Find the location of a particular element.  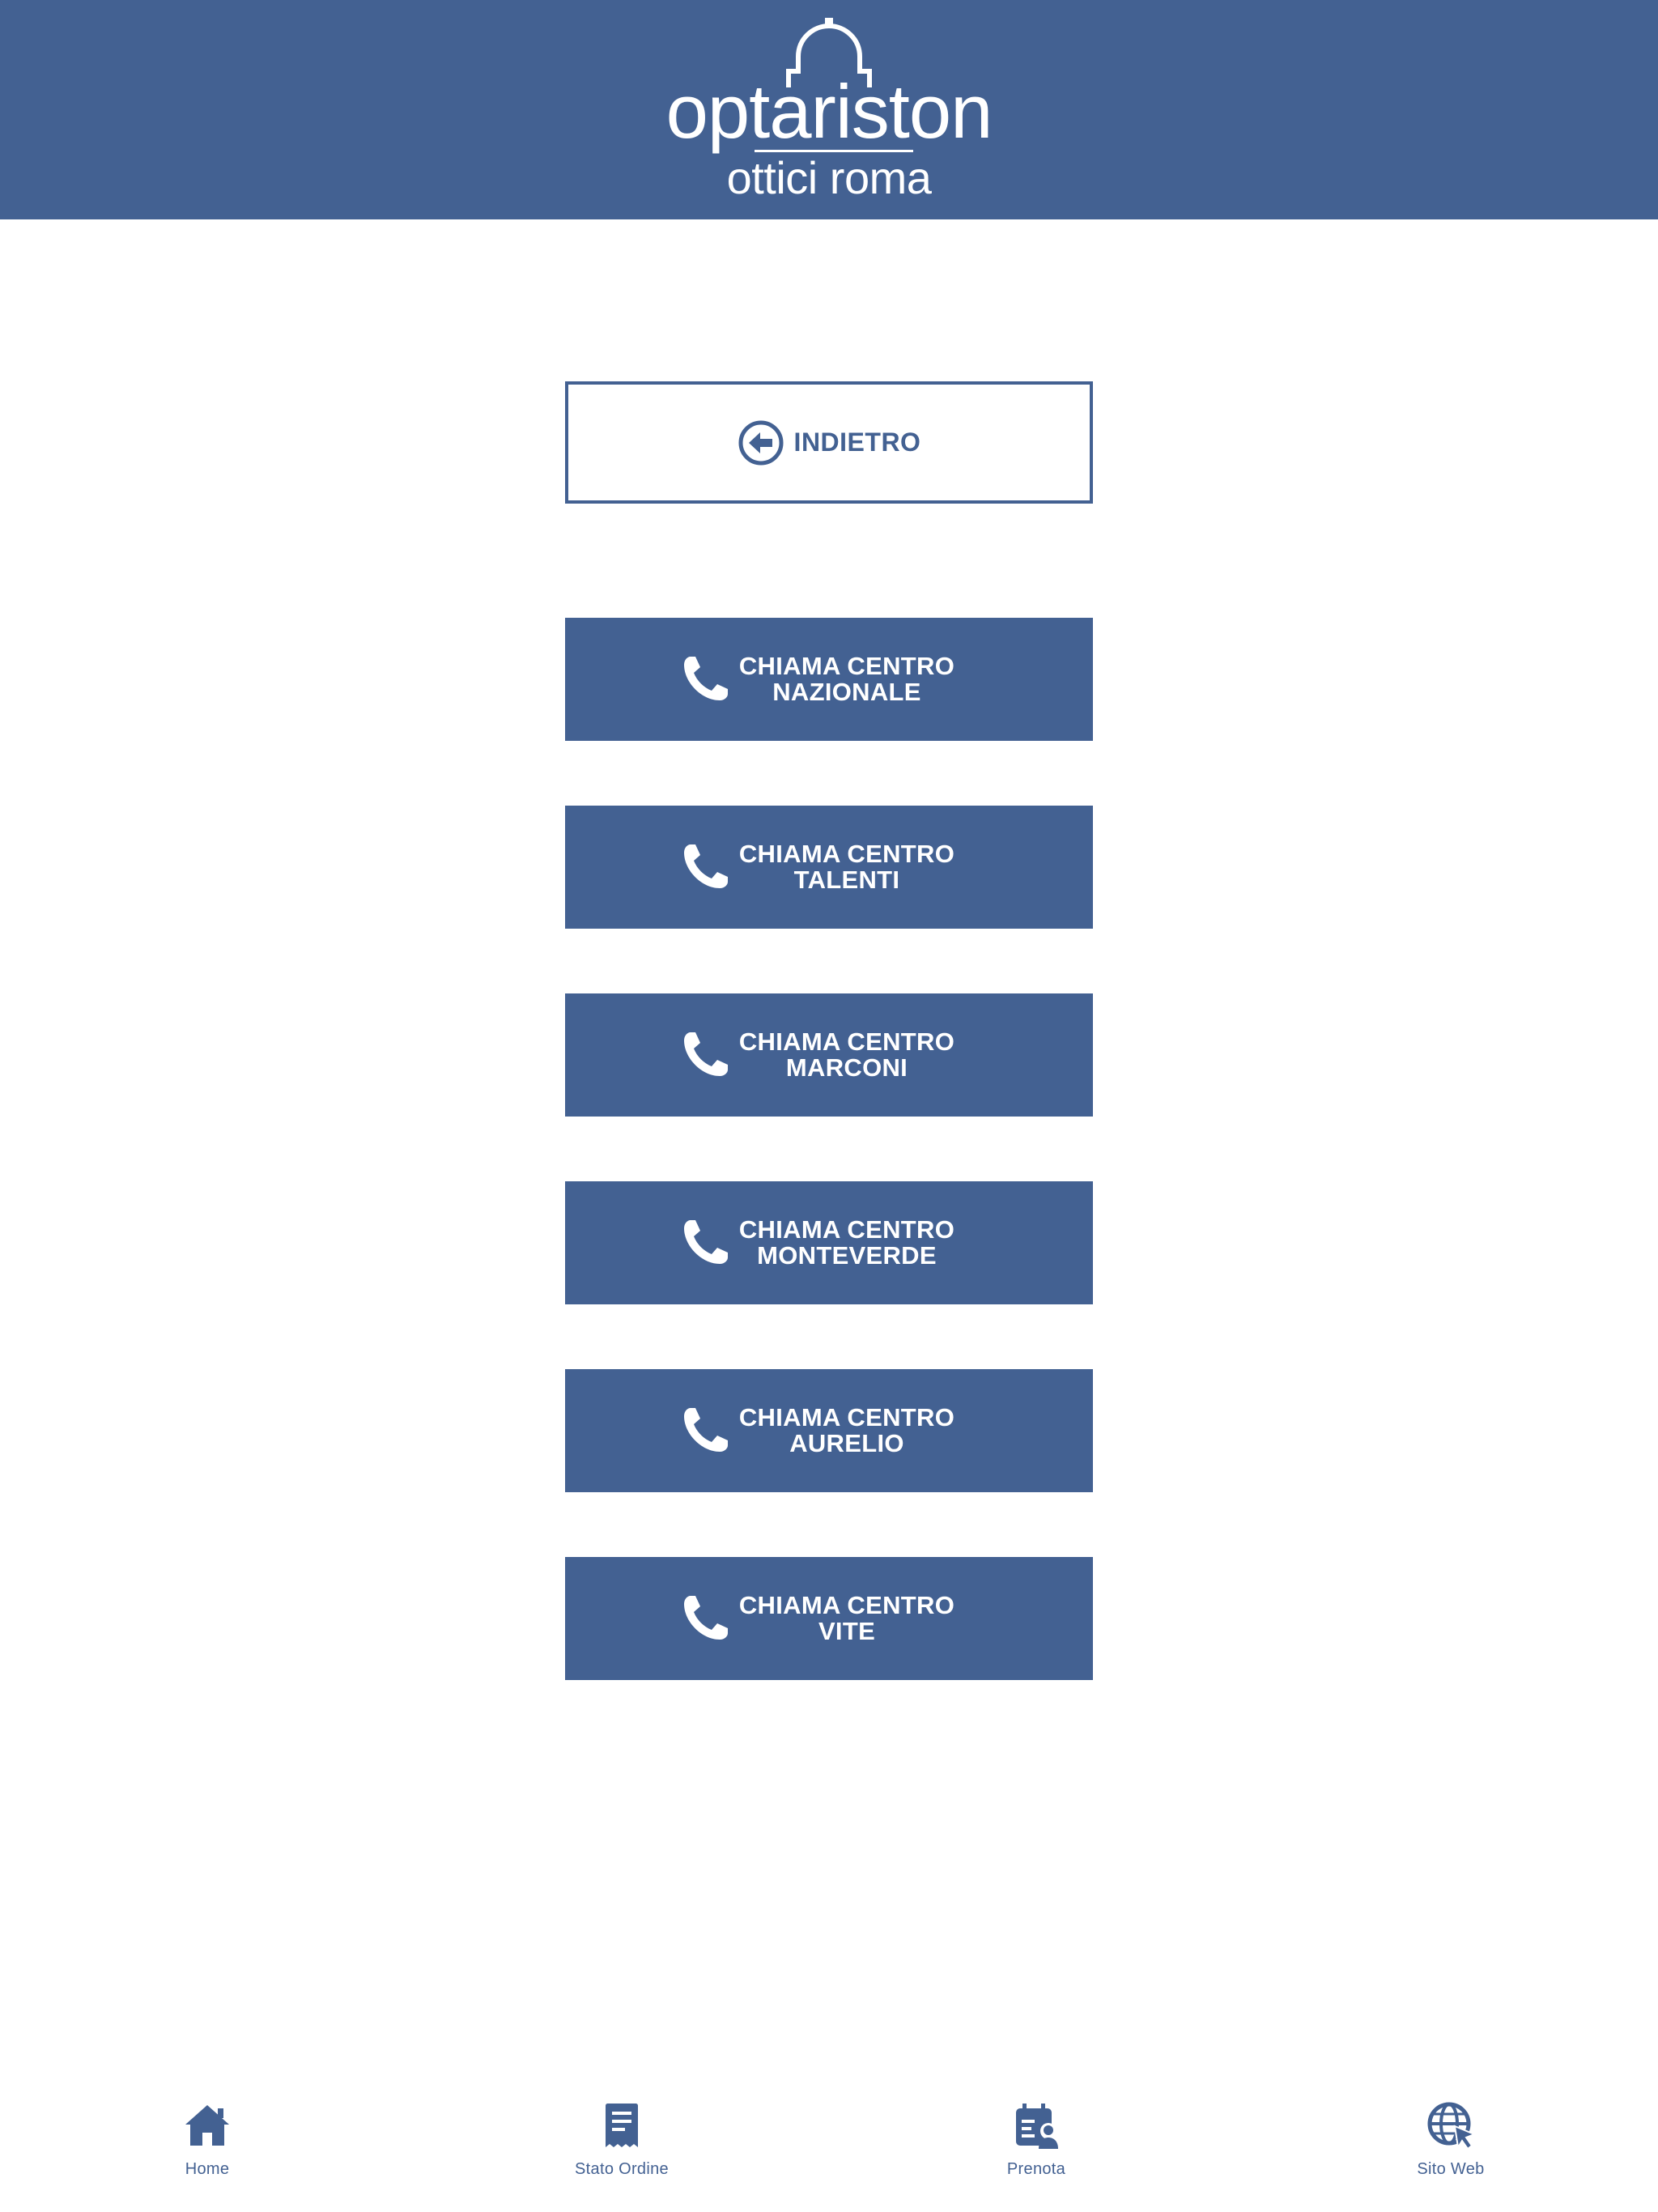

brand-tagline: ottici roma is located at coordinates (829, 178).